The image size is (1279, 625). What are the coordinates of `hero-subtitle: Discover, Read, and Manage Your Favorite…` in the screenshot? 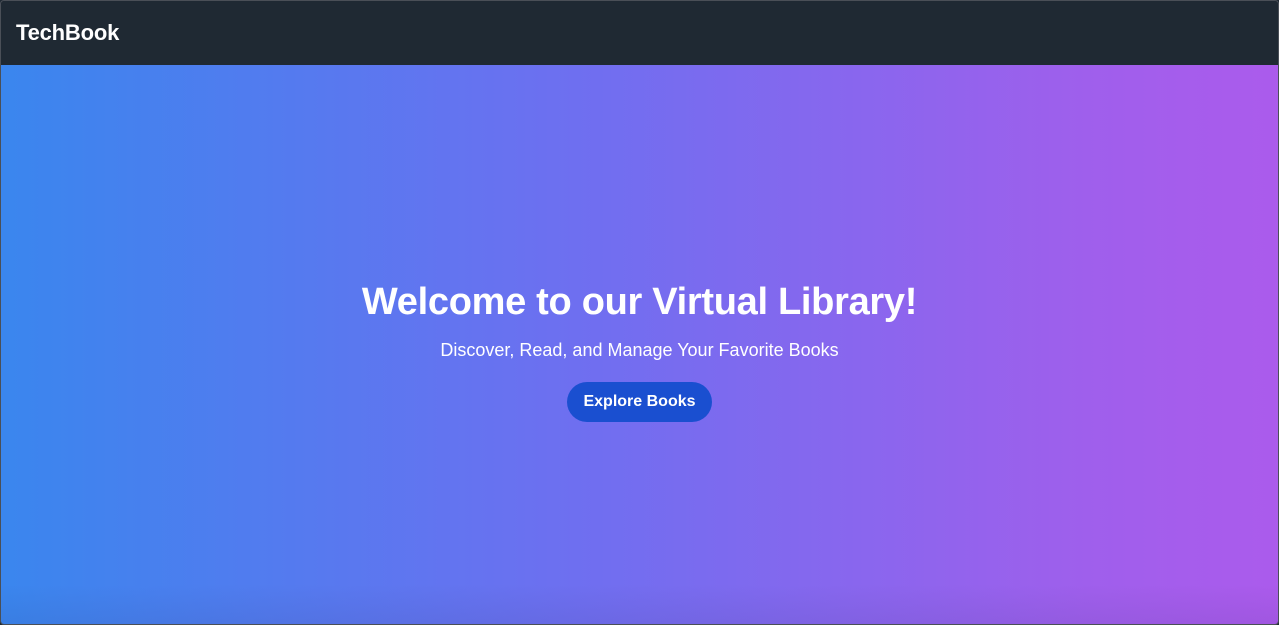 It's located at (639, 350).